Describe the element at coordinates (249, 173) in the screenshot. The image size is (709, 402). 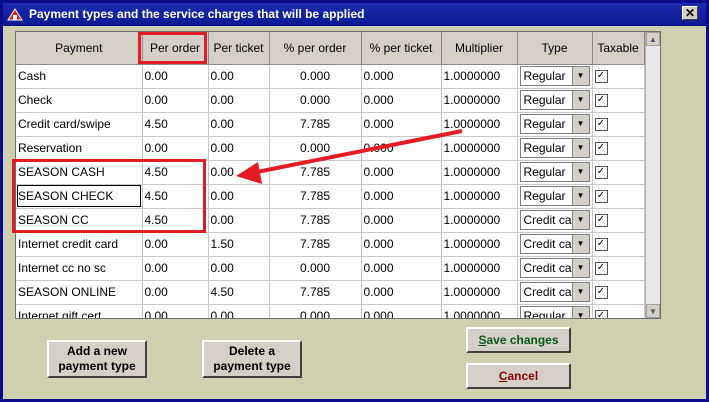
I see `arrow-head` at that location.